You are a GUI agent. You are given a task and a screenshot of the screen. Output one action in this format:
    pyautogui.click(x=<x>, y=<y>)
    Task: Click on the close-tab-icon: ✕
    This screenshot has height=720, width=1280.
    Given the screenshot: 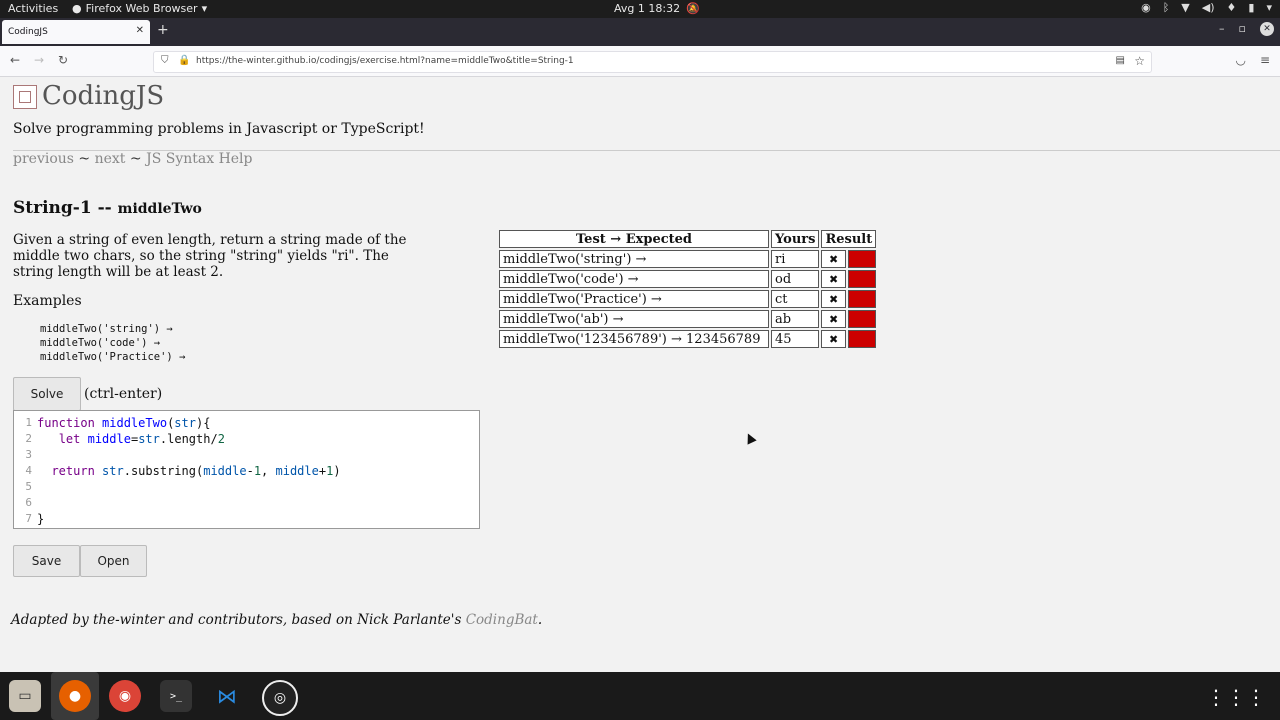 What is the action you would take?
    pyautogui.click(x=140, y=30)
    